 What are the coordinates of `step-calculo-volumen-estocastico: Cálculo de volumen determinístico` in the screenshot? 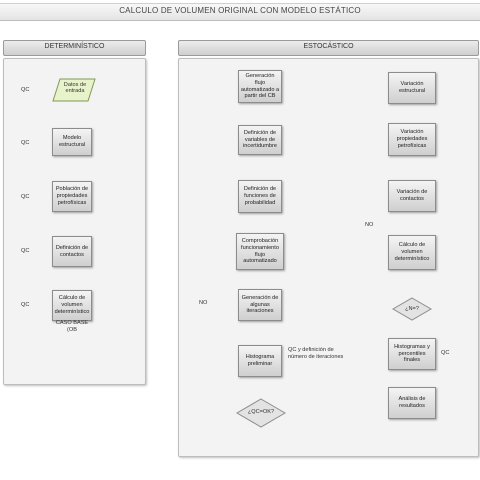 It's located at (412, 252).